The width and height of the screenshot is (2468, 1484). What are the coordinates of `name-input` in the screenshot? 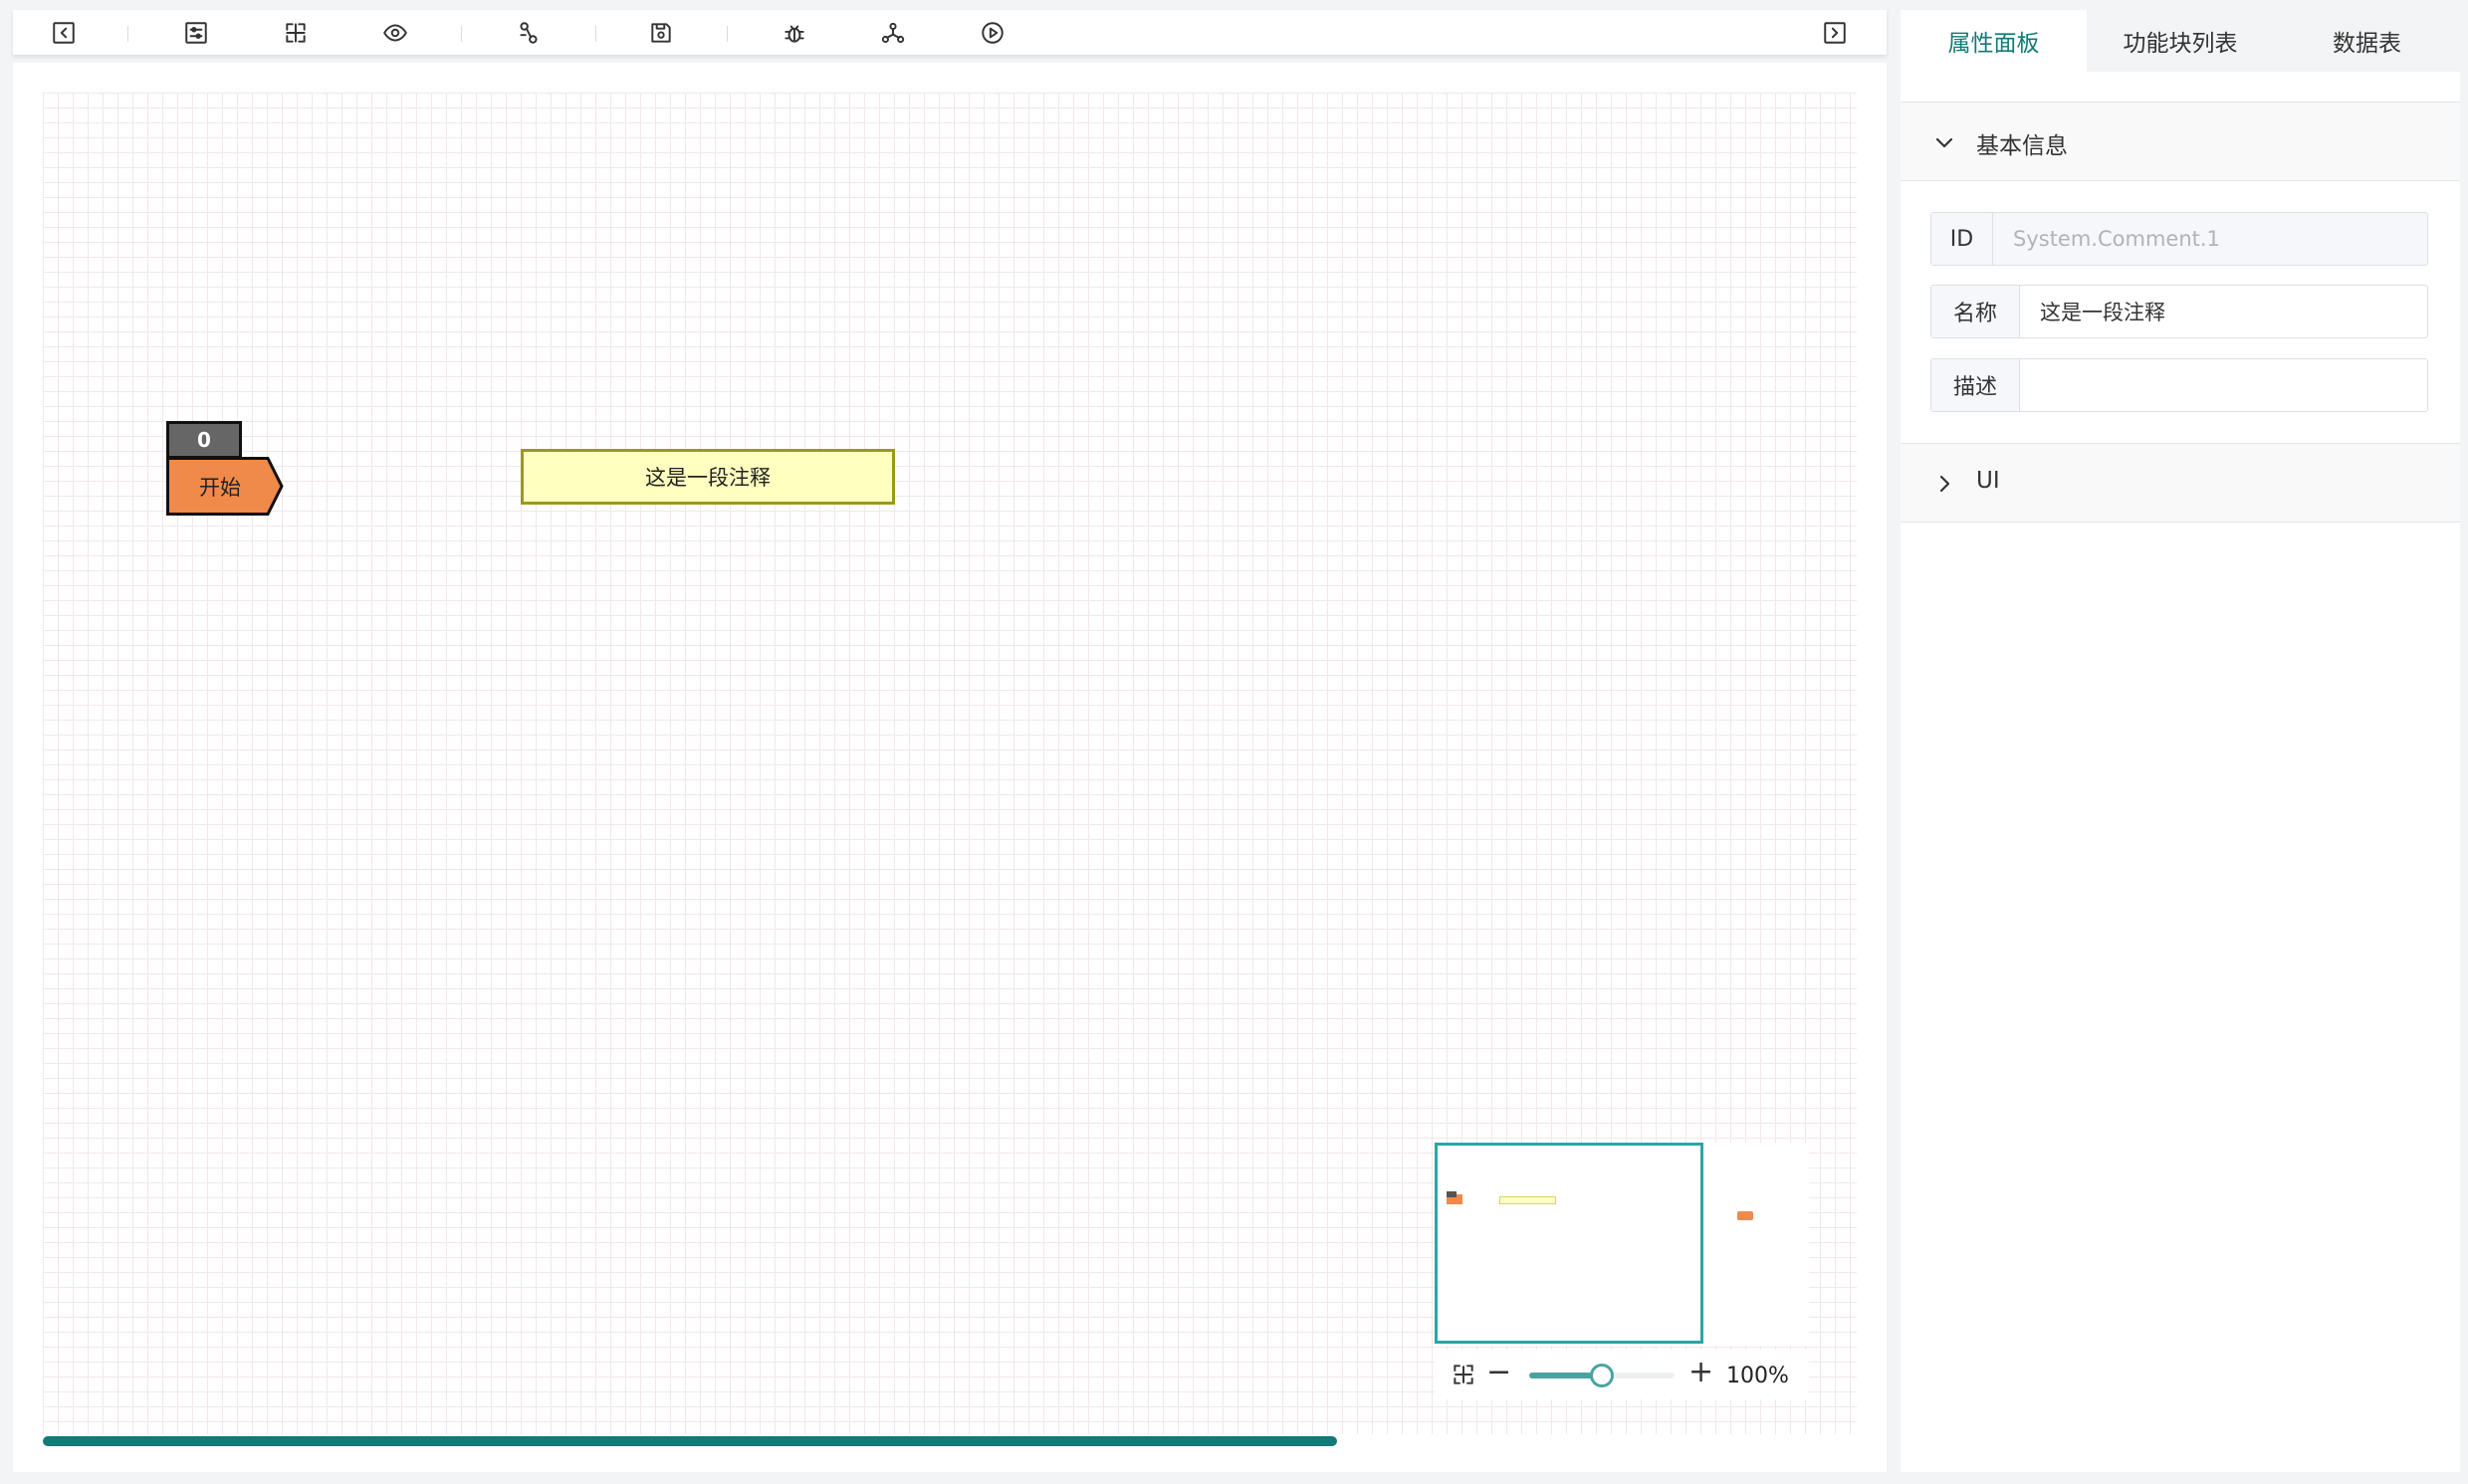 It's located at (2223, 312).